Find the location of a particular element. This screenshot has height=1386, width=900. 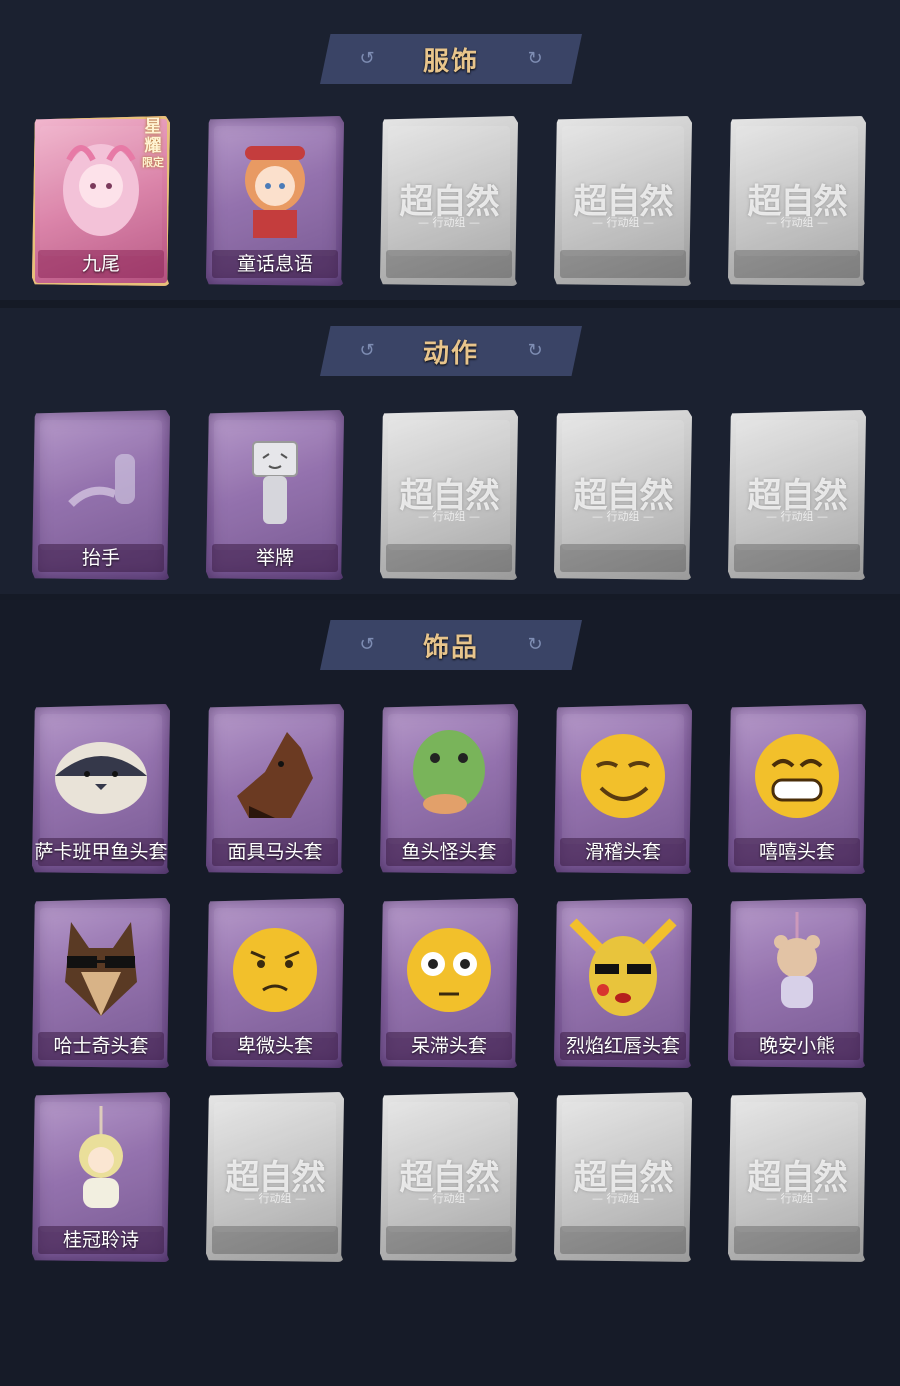

item-card: 烈焰红唇头套 is located at coordinates (623, 983).